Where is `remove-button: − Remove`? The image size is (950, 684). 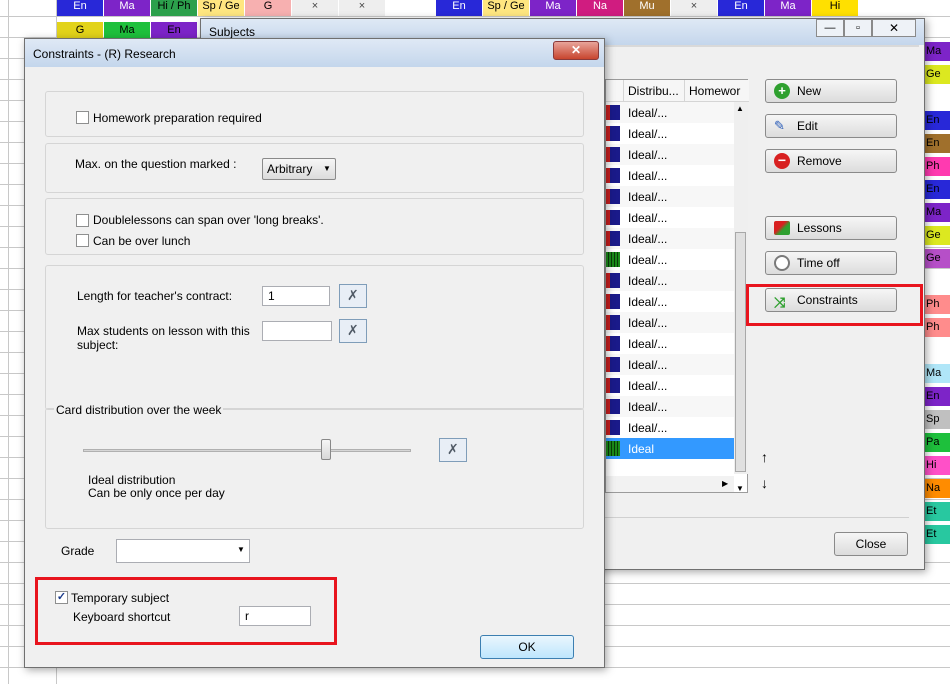
remove-button: − Remove is located at coordinates (831, 161).